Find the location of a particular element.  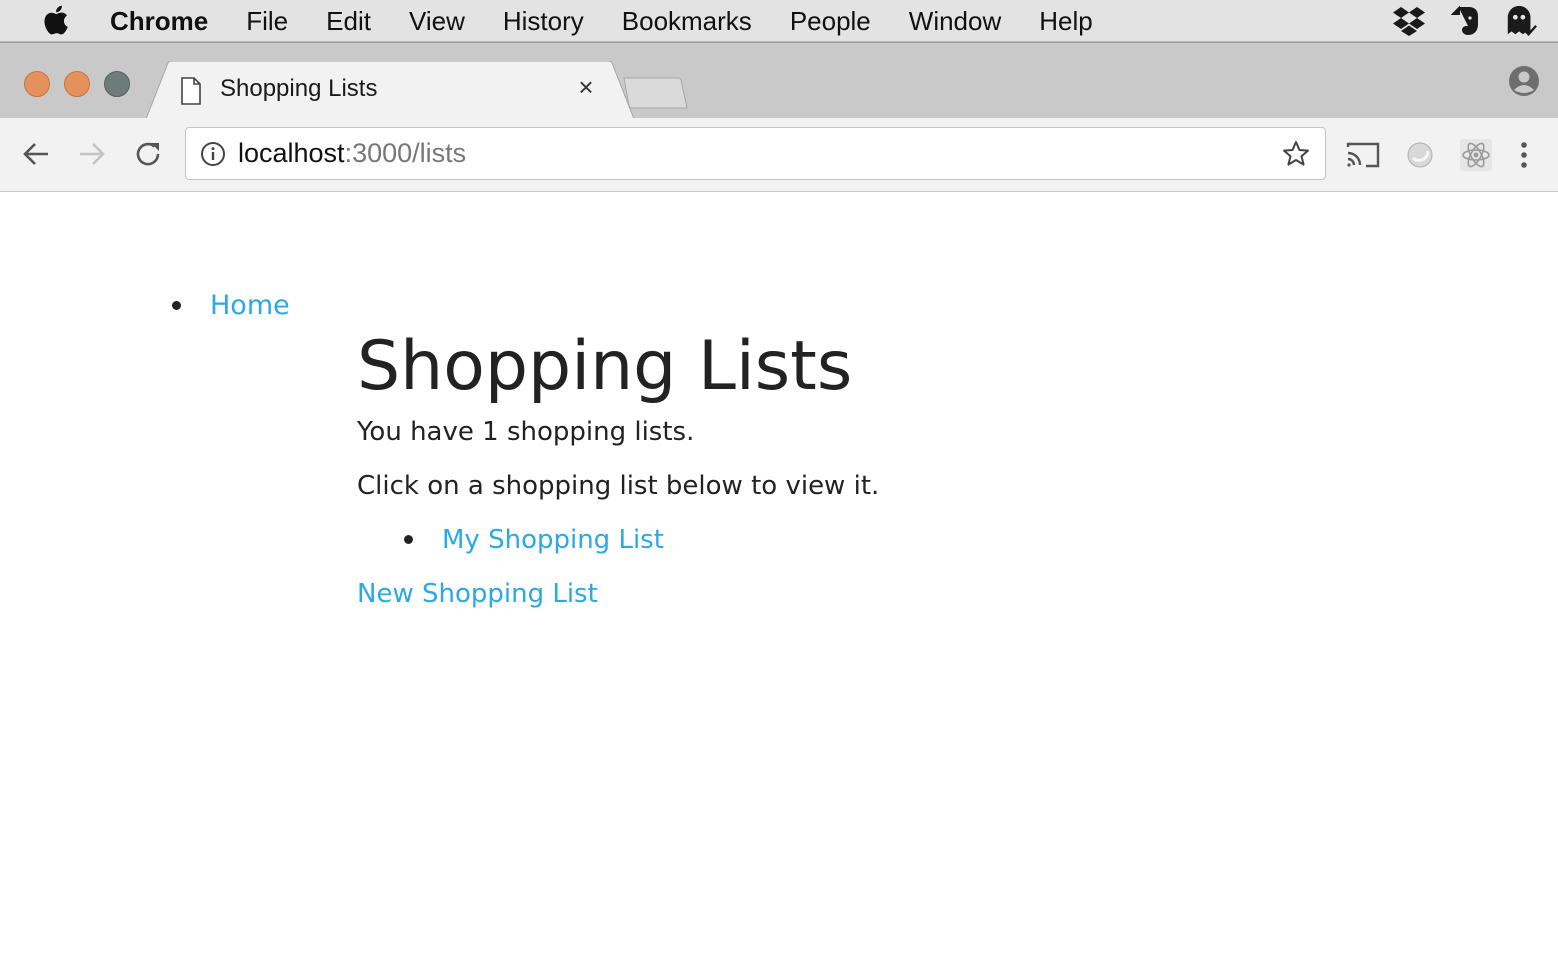

url-path: :3000/lists is located at coordinates (405, 153).